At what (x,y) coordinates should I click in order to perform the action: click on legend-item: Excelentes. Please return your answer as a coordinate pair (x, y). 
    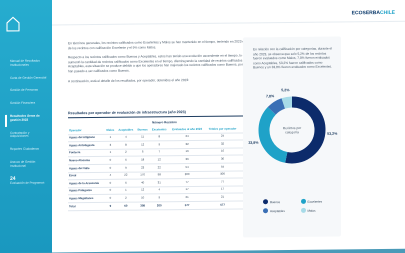
    Looking at the image, I should click on (318, 201).